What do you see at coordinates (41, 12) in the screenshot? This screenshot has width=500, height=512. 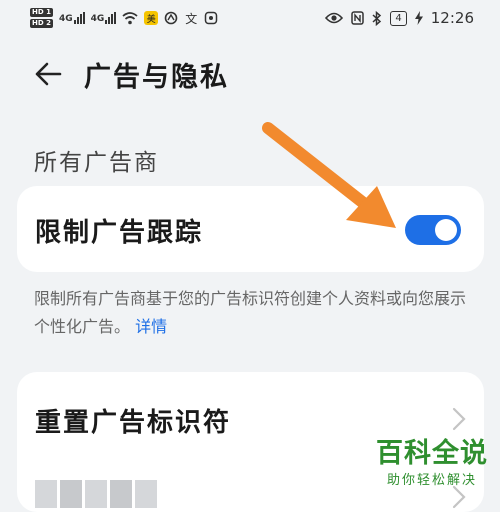 I see `hd1-badge: HD 1` at bounding box center [41, 12].